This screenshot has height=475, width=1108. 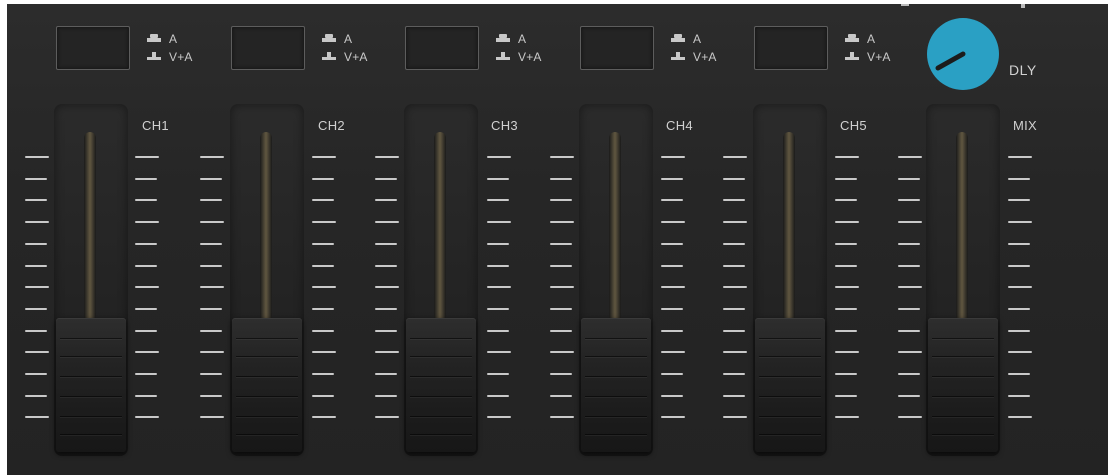 I want to click on ch1-mode-display, so click(x=93, y=48).